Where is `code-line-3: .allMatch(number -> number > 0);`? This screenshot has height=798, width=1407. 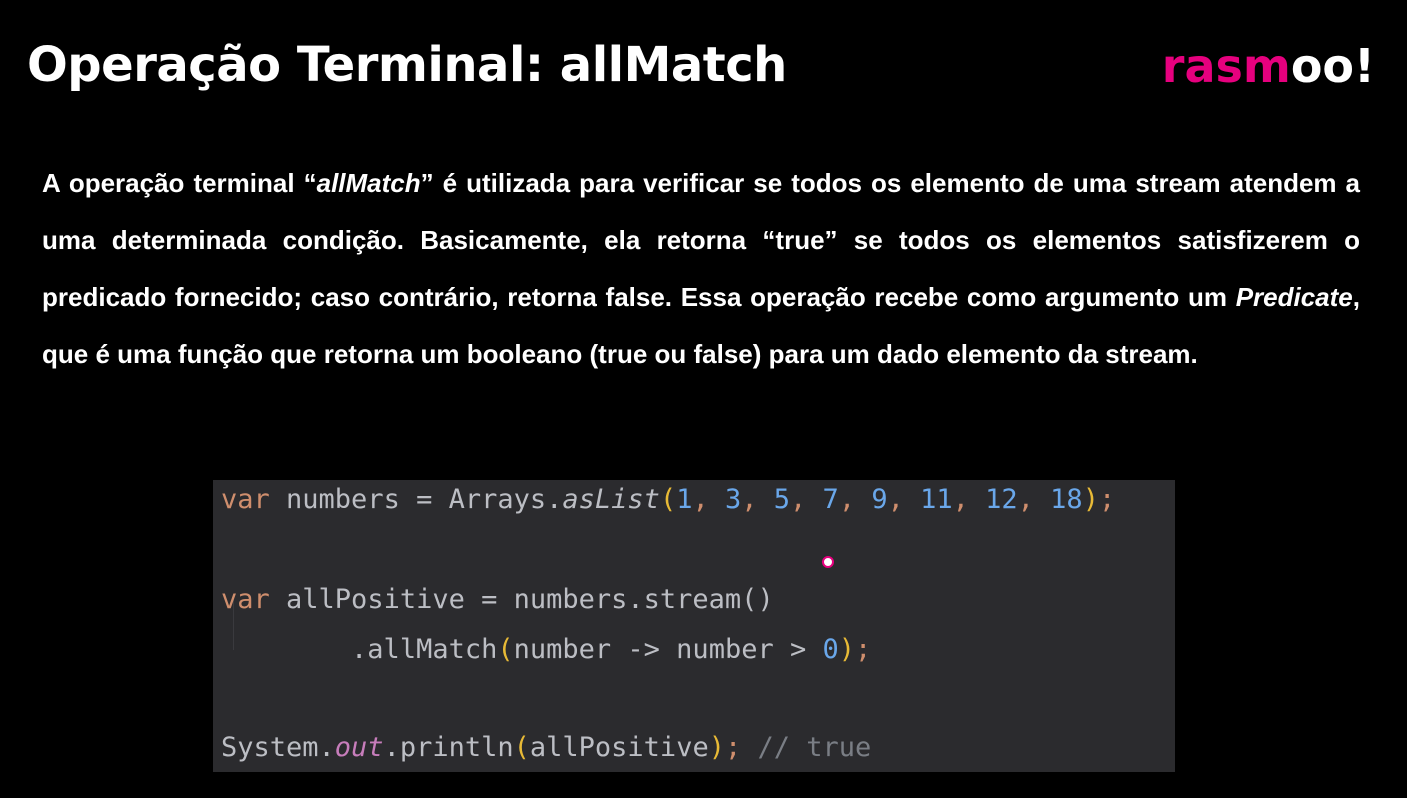
code-line-3: .allMatch(number -> number > 0); is located at coordinates (546, 650).